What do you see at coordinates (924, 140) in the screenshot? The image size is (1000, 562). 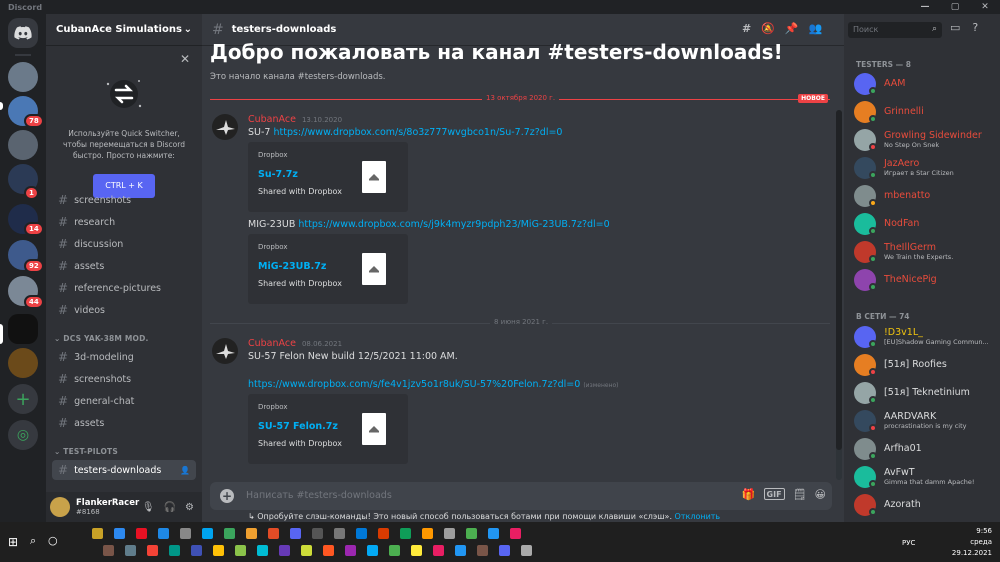 I see `member-item: Growling Sidewinder No Step On Snek` at bounding box center [924, 140].